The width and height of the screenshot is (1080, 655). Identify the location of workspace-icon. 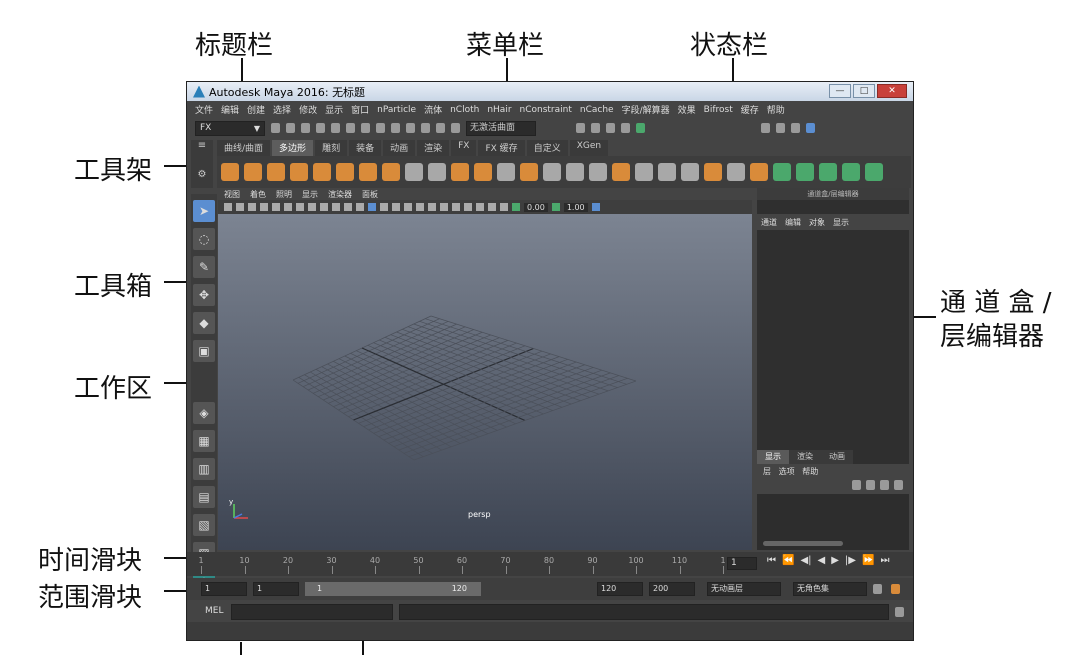
(765, 128).